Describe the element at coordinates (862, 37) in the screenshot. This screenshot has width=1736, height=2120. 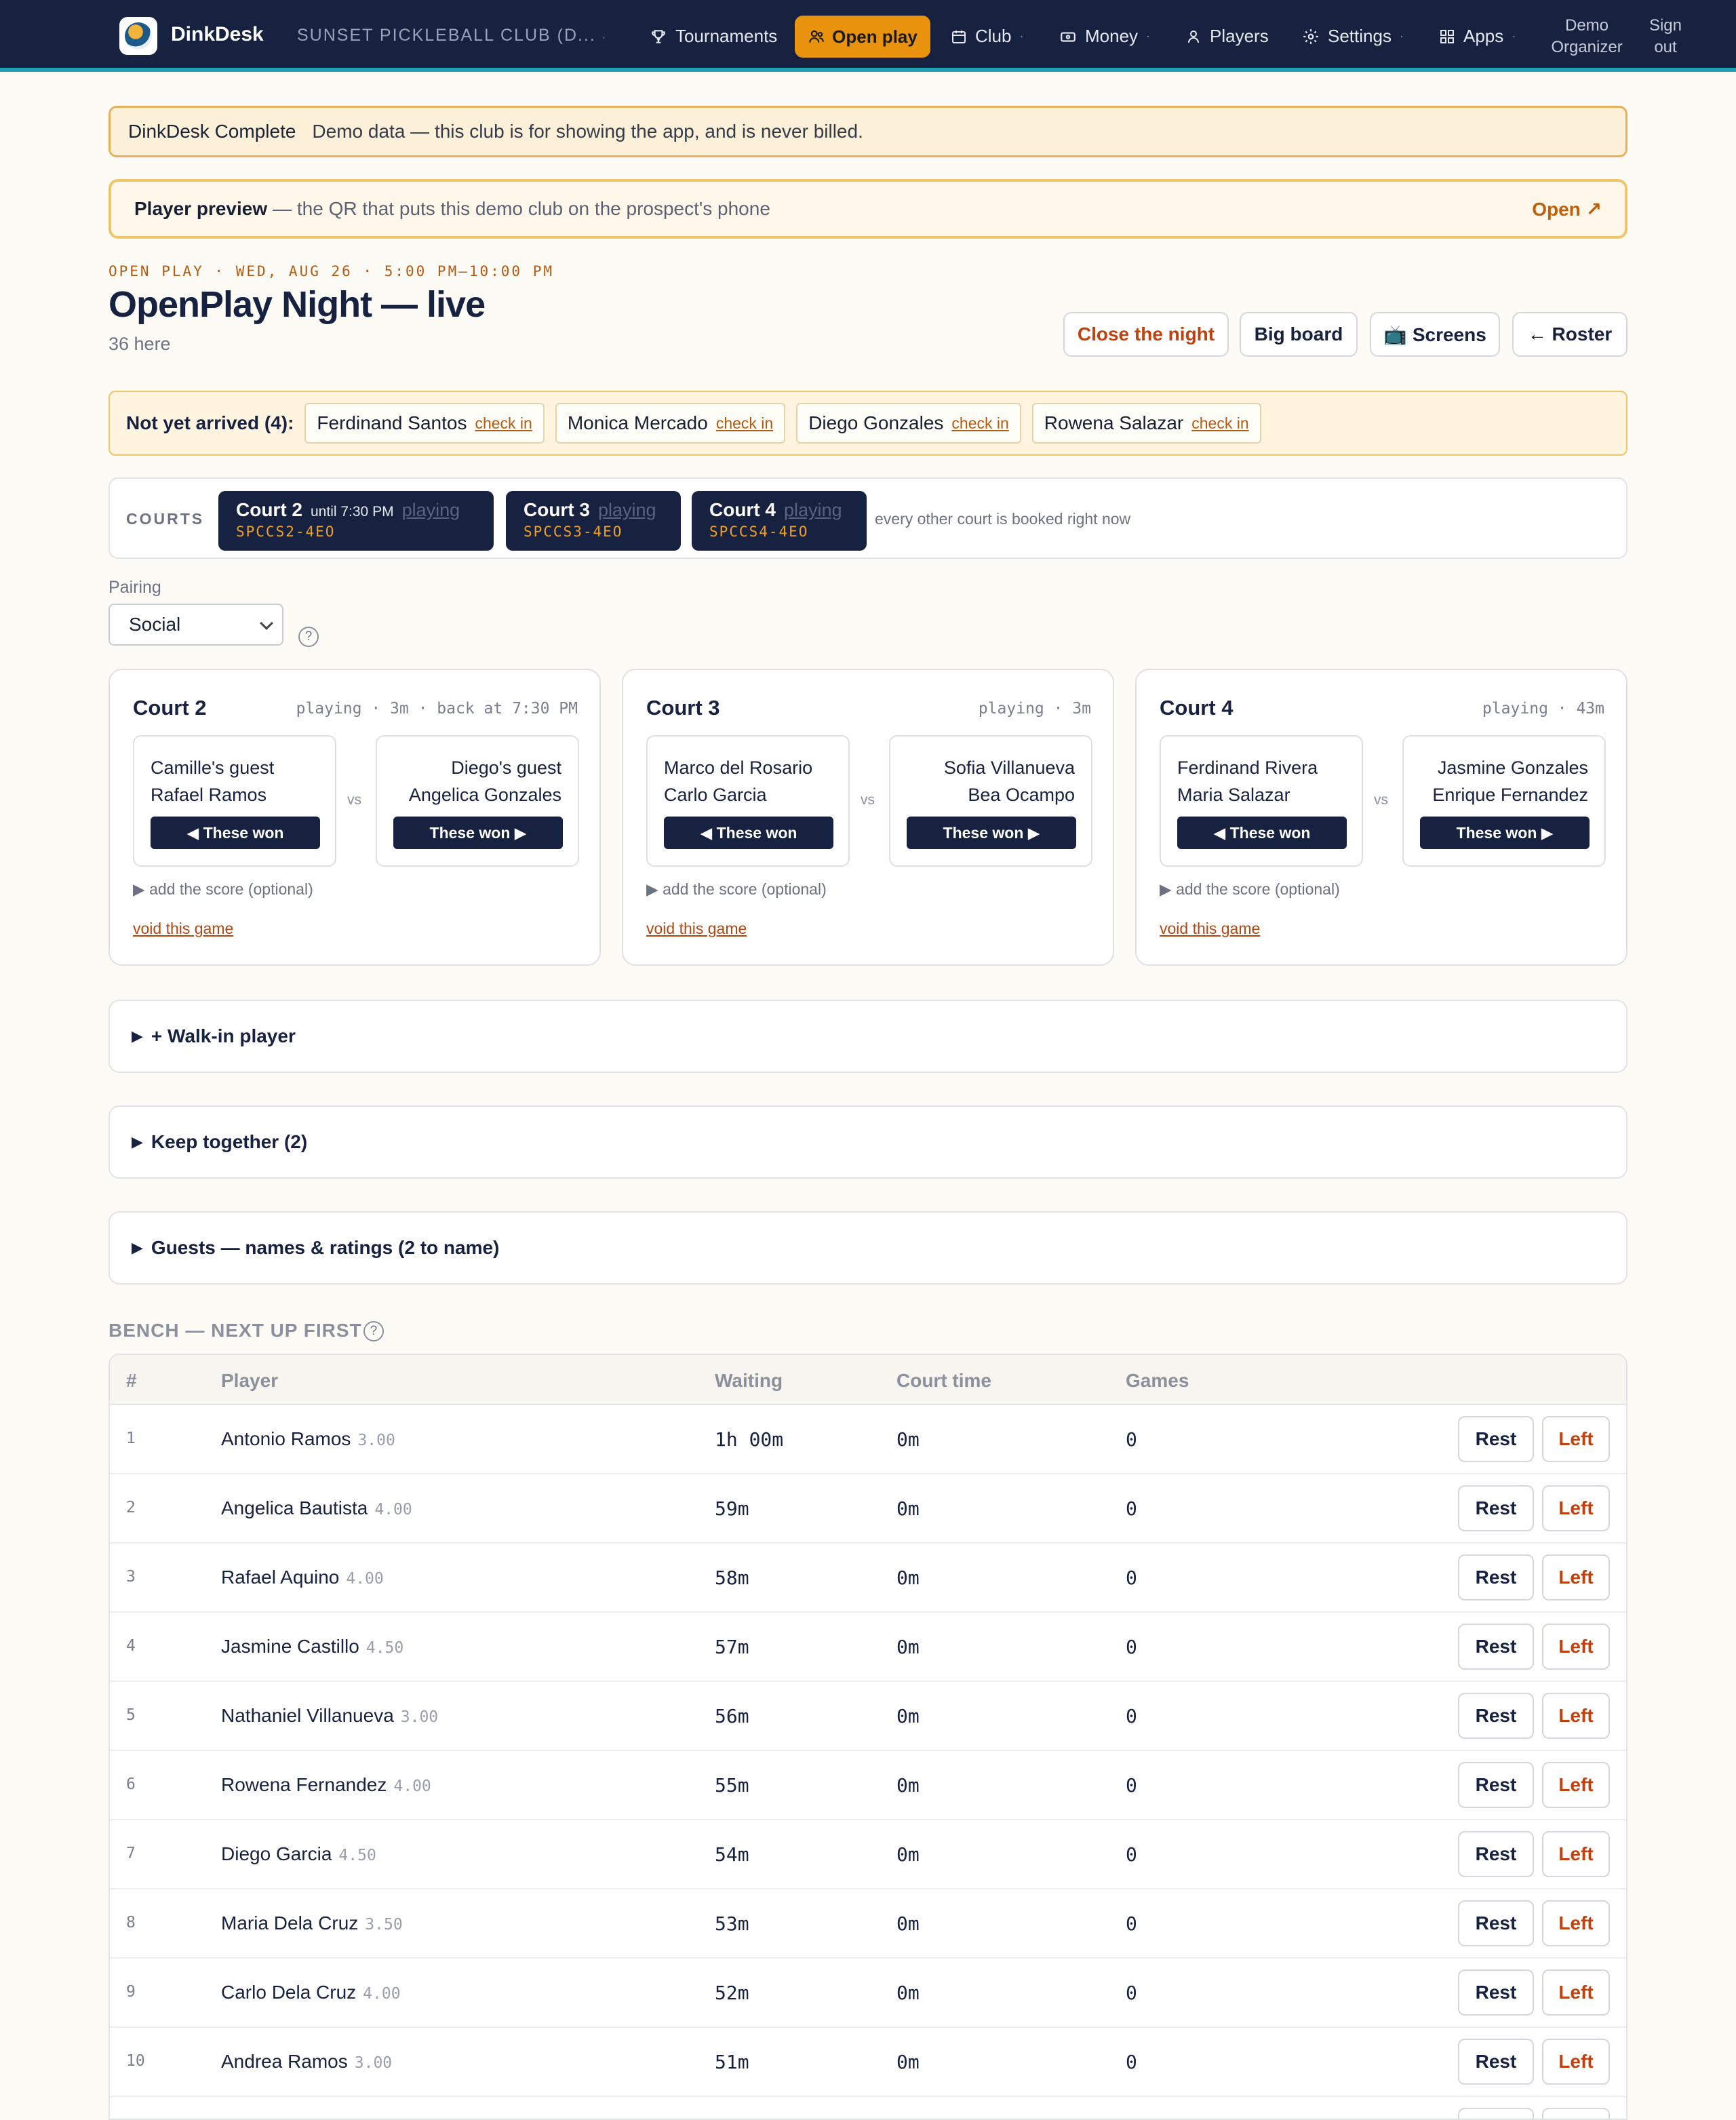
I see `nav-open-play: Open play` at that location.